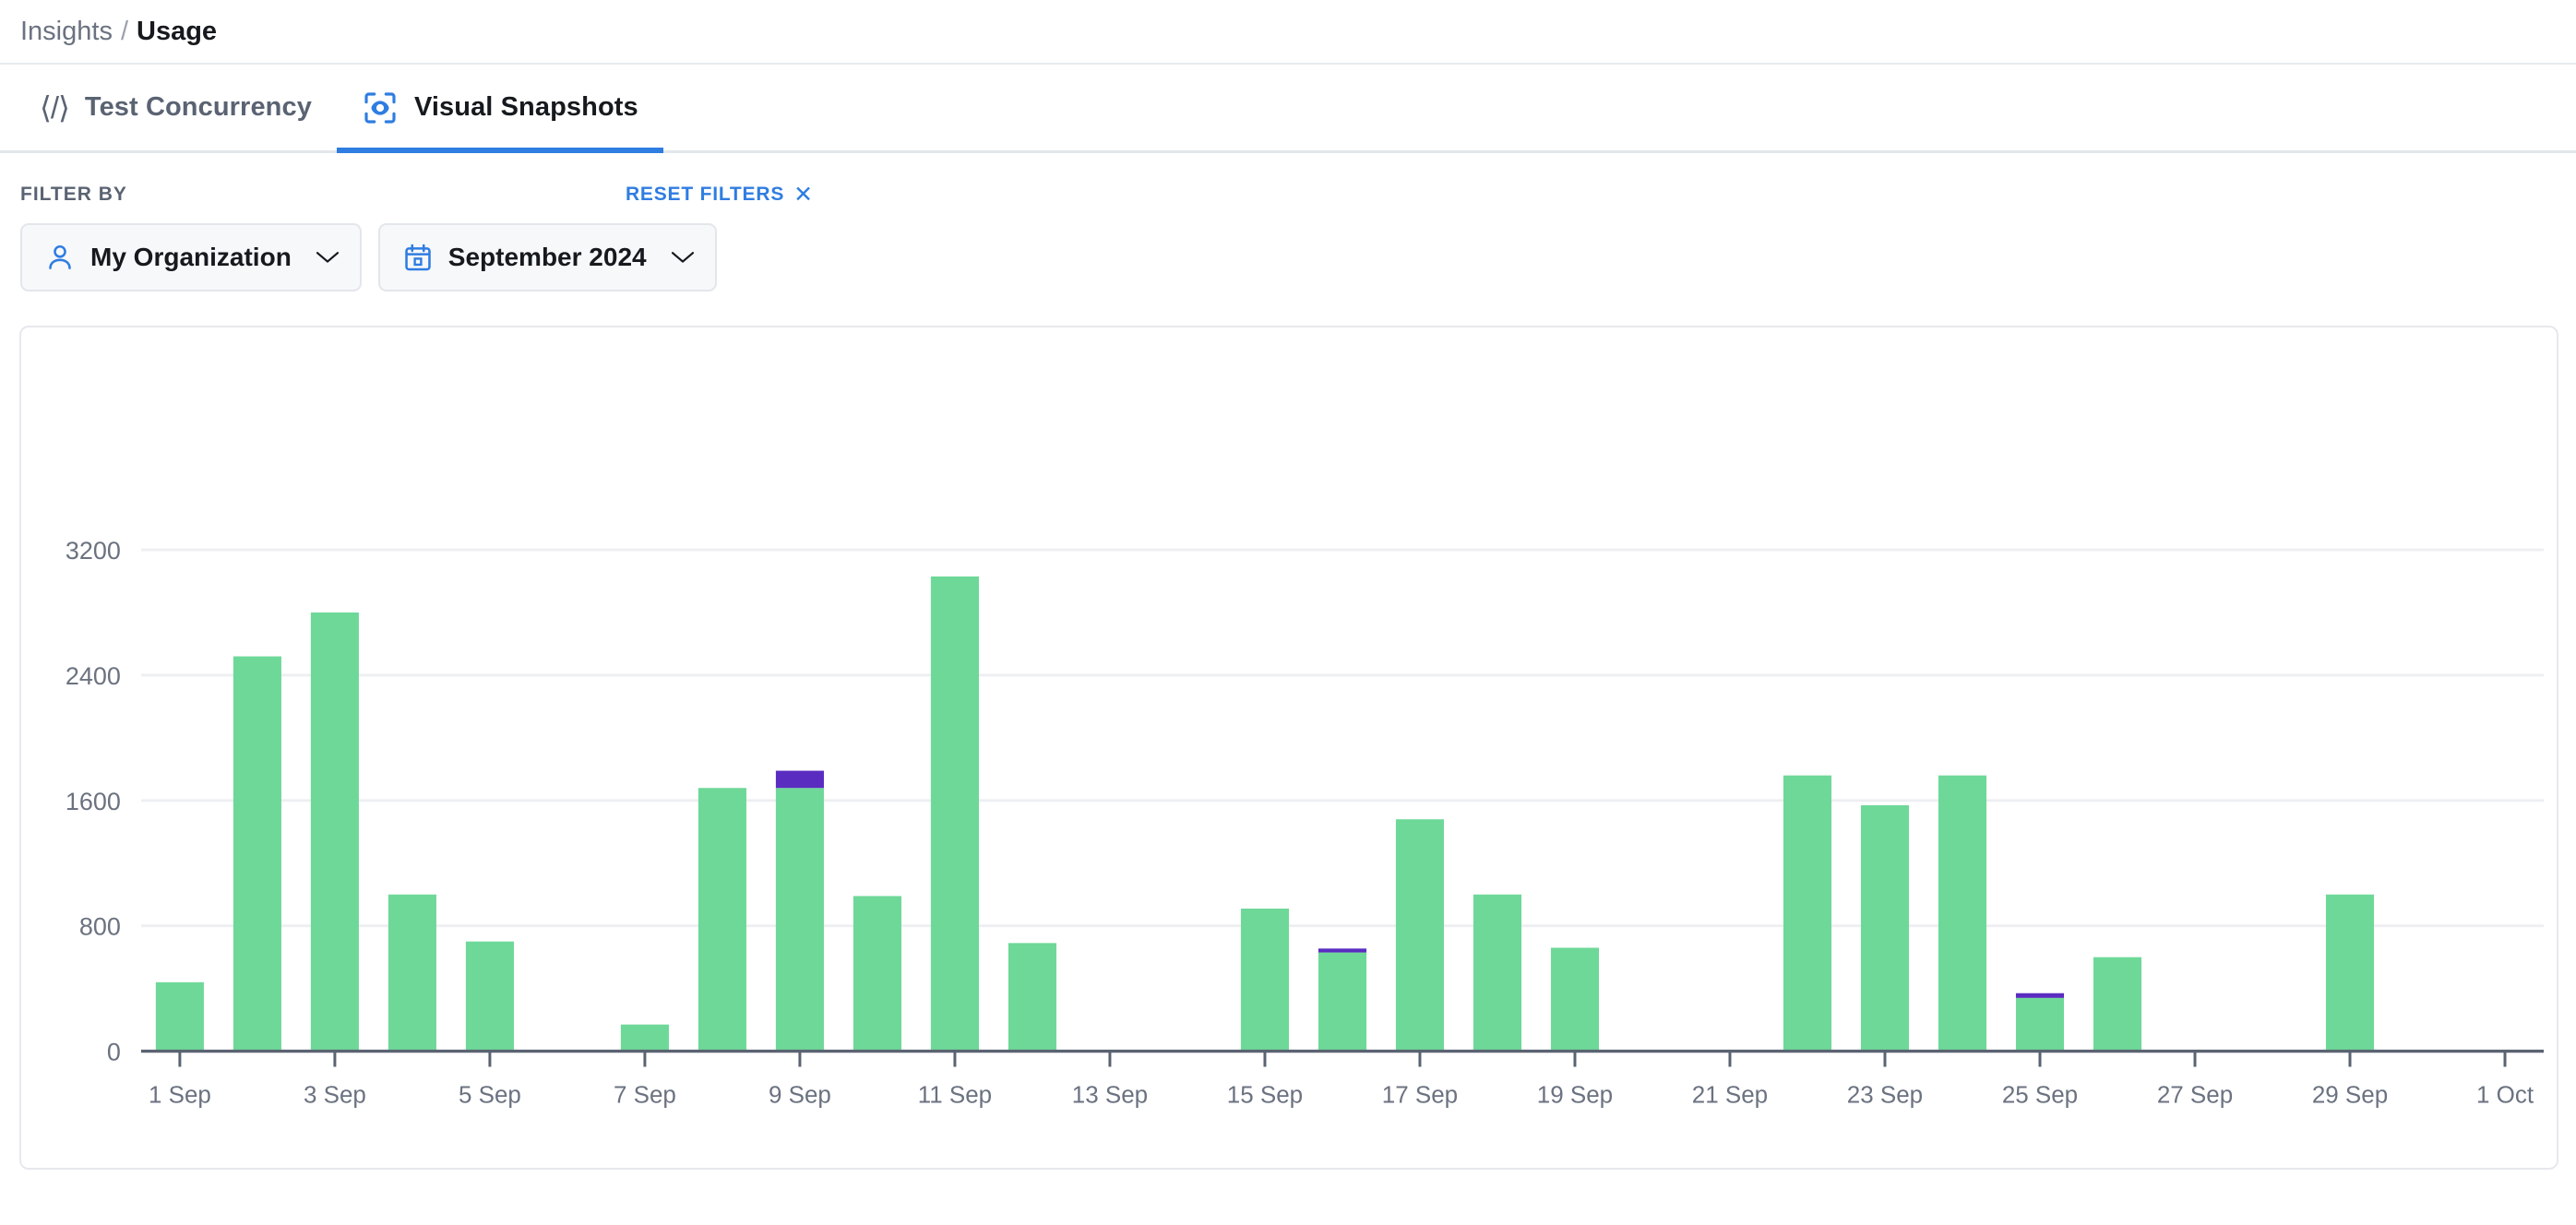 The width and height of the screenshot is (2576, 1225). Describe the element at coordinates (800, 1095) in the screenshot. I see `x-tick-label: 9 Sep` at that location.